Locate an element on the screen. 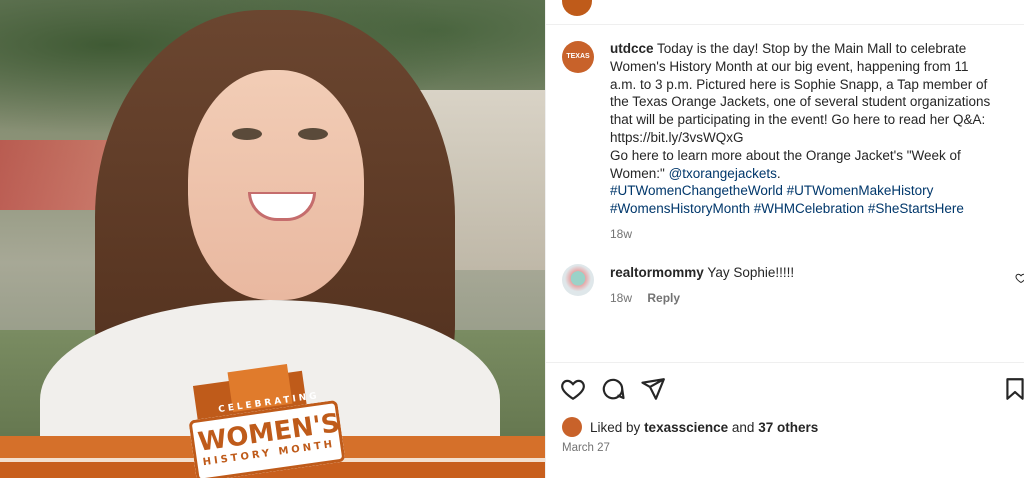 The width and height of the screenshot is (1024, 478). portrait-eye-left is located at coordinates (247, 134).